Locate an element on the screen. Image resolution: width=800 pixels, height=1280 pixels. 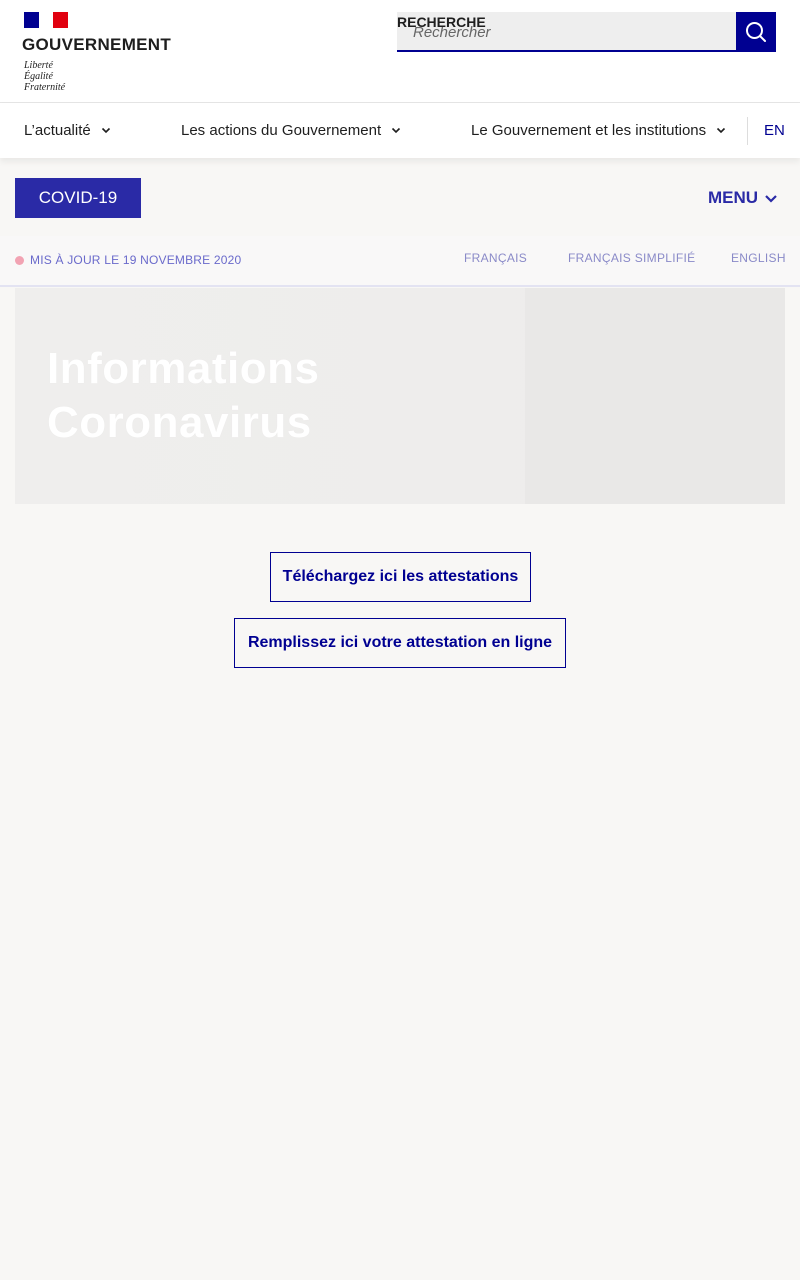
lang-switch-en: EN is located at coordinates (774, 130).